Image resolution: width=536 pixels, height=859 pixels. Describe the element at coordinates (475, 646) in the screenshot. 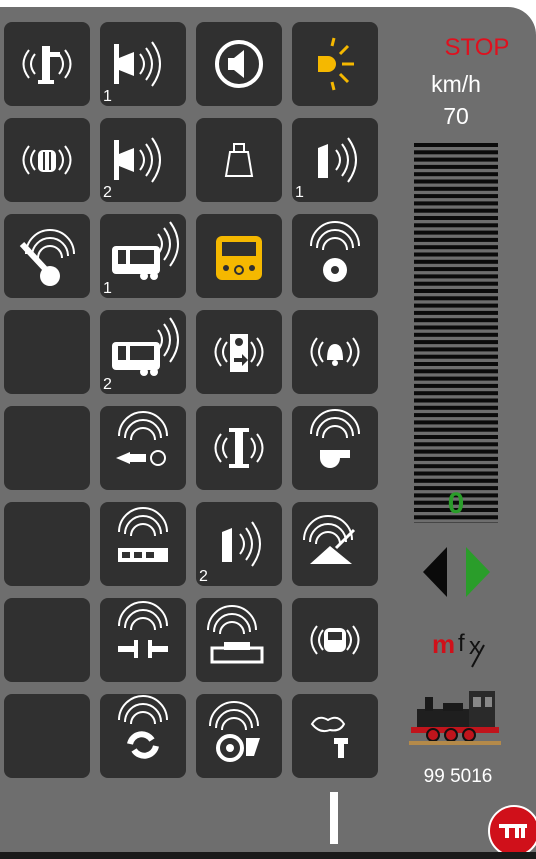

I see `svg-text: x` at that location.